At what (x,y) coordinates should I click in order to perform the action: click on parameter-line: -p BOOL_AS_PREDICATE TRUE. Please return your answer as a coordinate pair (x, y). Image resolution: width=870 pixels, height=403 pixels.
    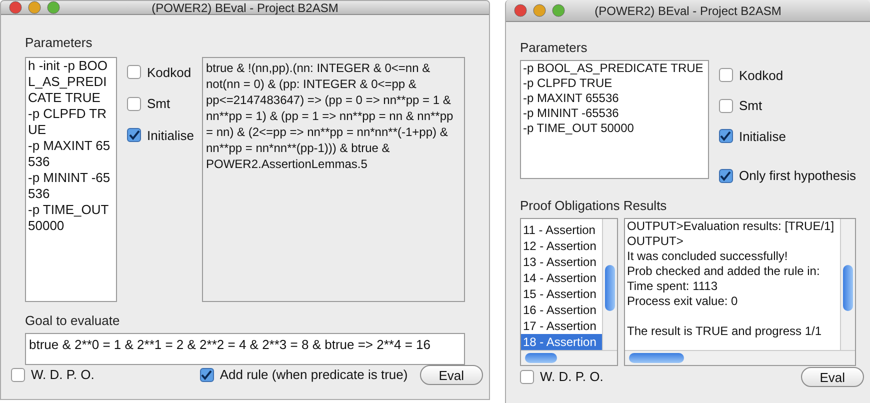
    Looking at the image, I should click on (613, 68).